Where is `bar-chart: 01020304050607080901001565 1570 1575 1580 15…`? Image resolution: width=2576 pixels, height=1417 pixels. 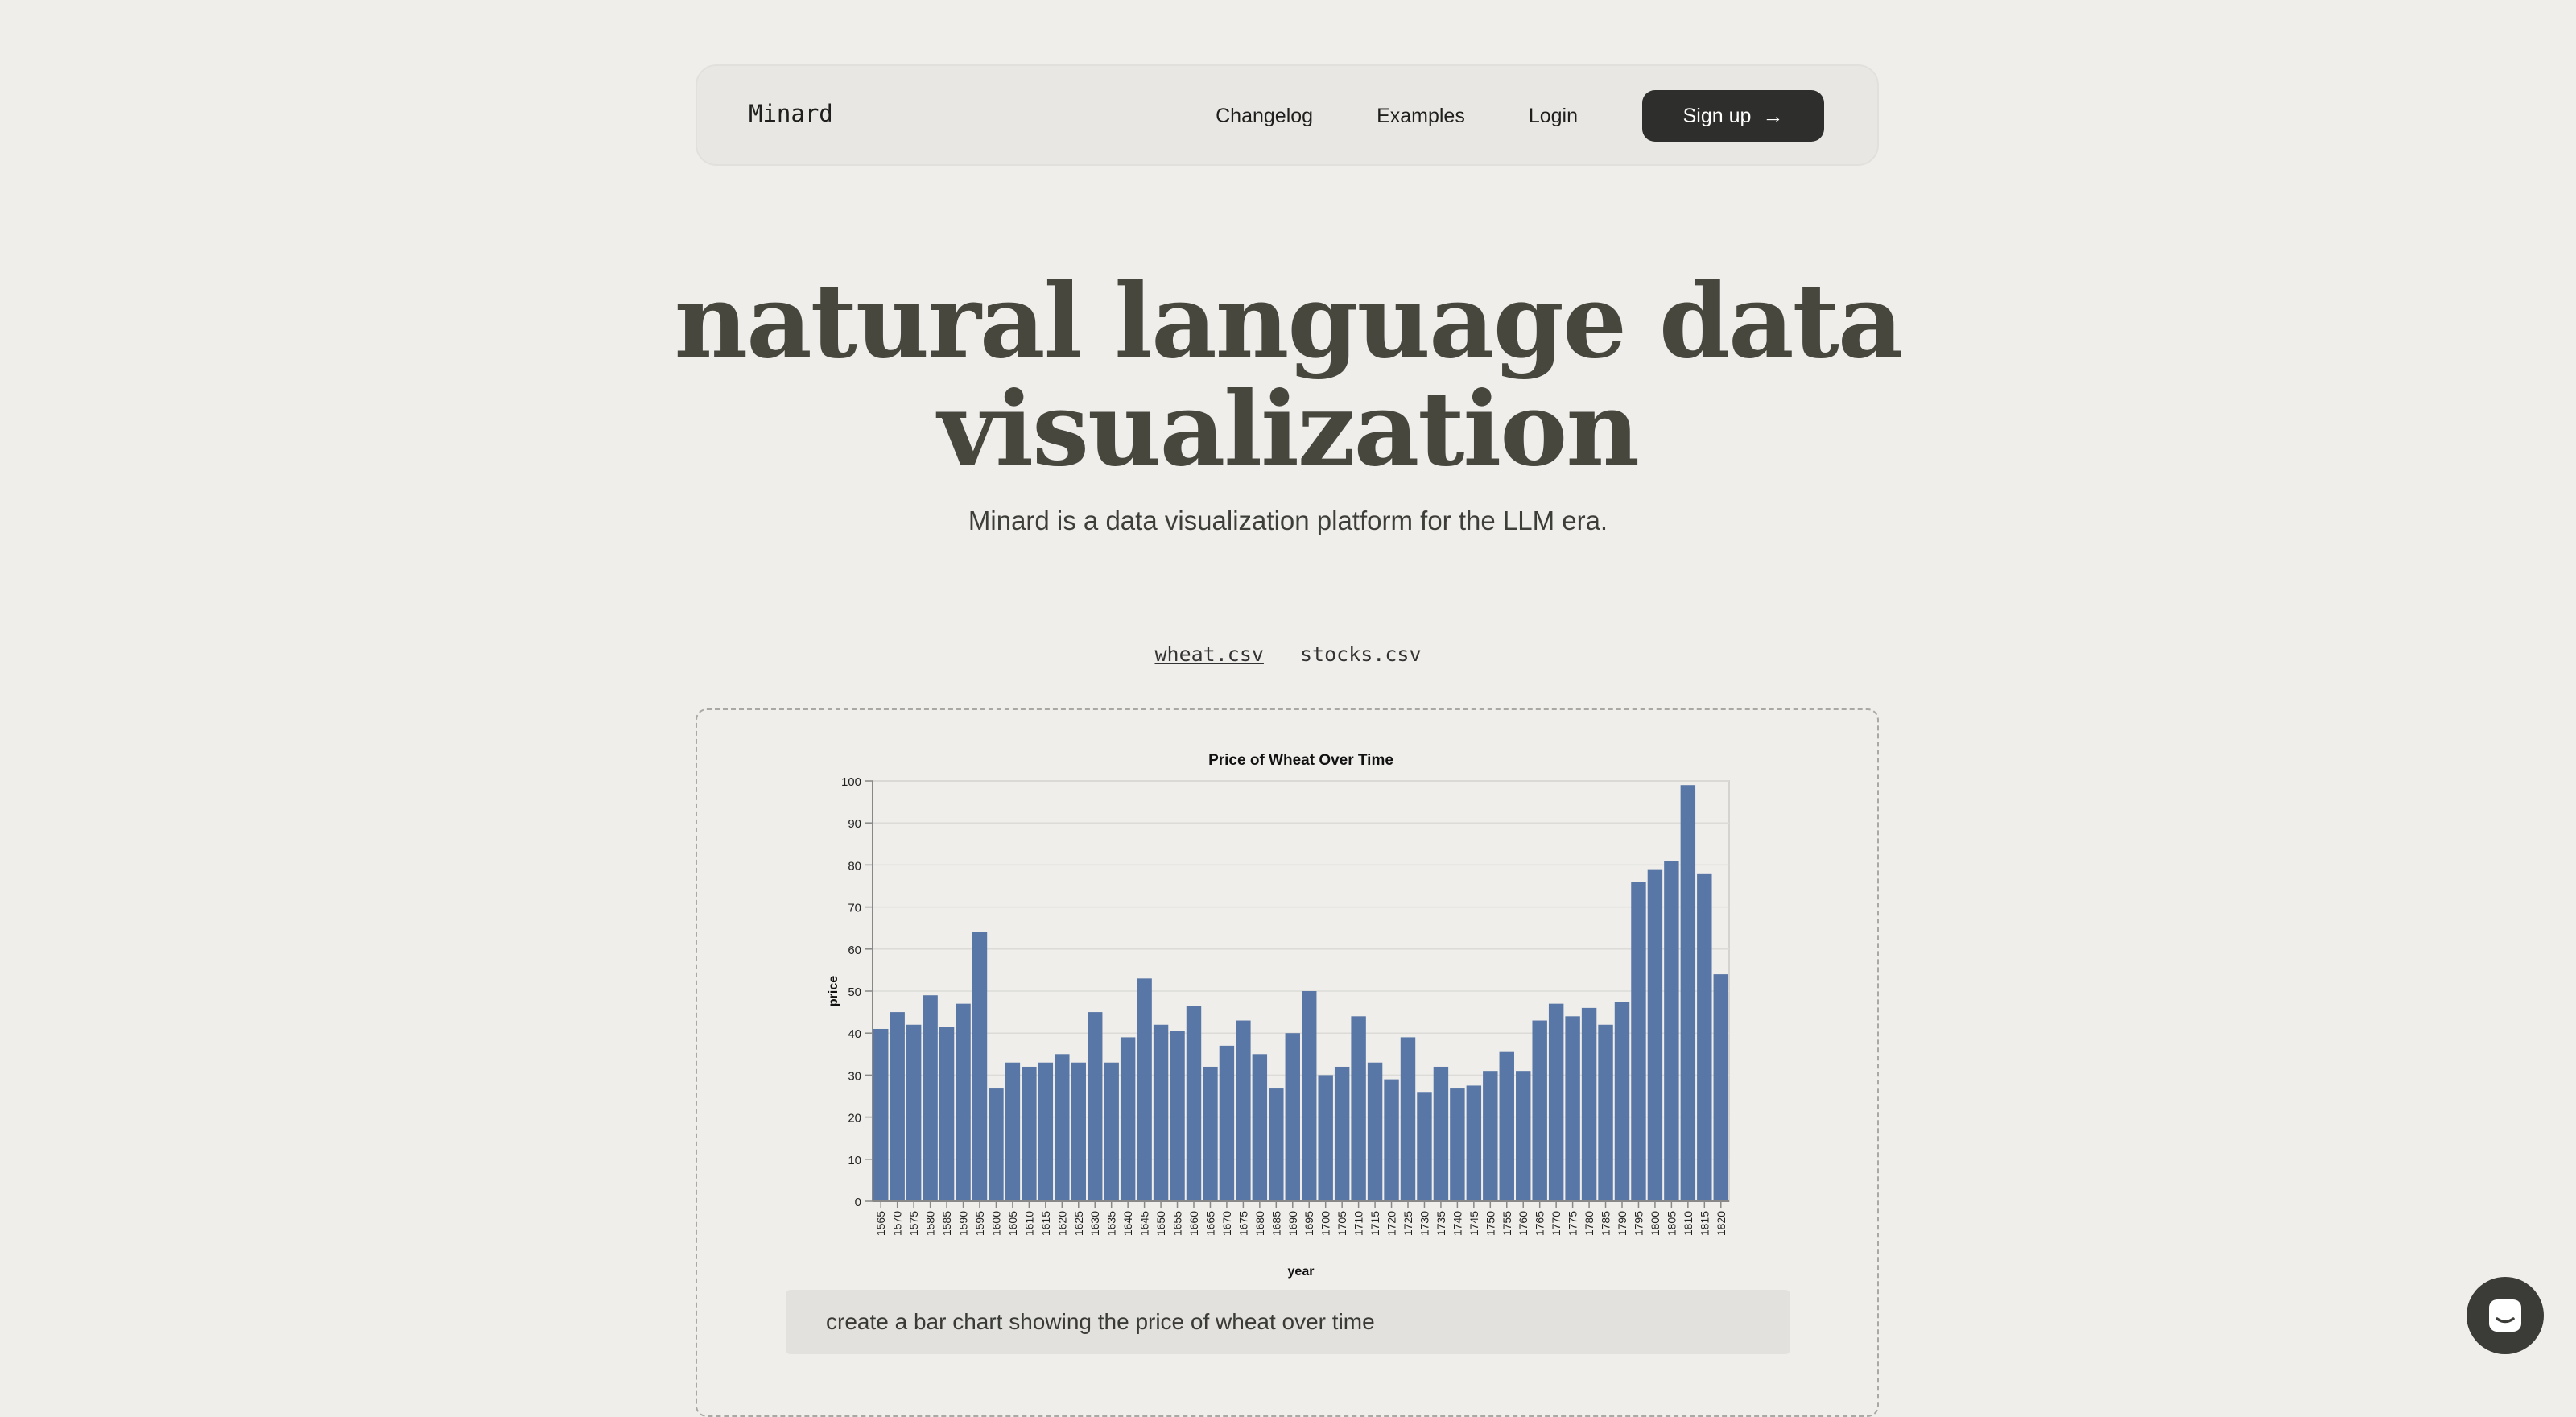
bar-chart: 01020304050607080901001565 1570 1575 1580 15… is located at coordinates (1278, 1015).